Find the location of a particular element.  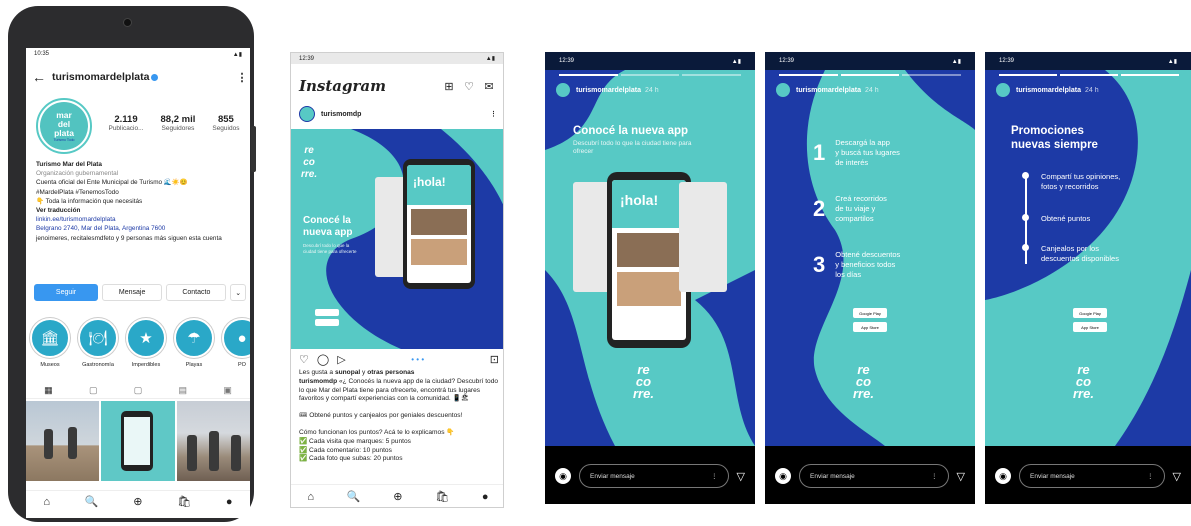

highlight-gastronomia: 🍽 Gastronomía is located at coordinates (98, 343).